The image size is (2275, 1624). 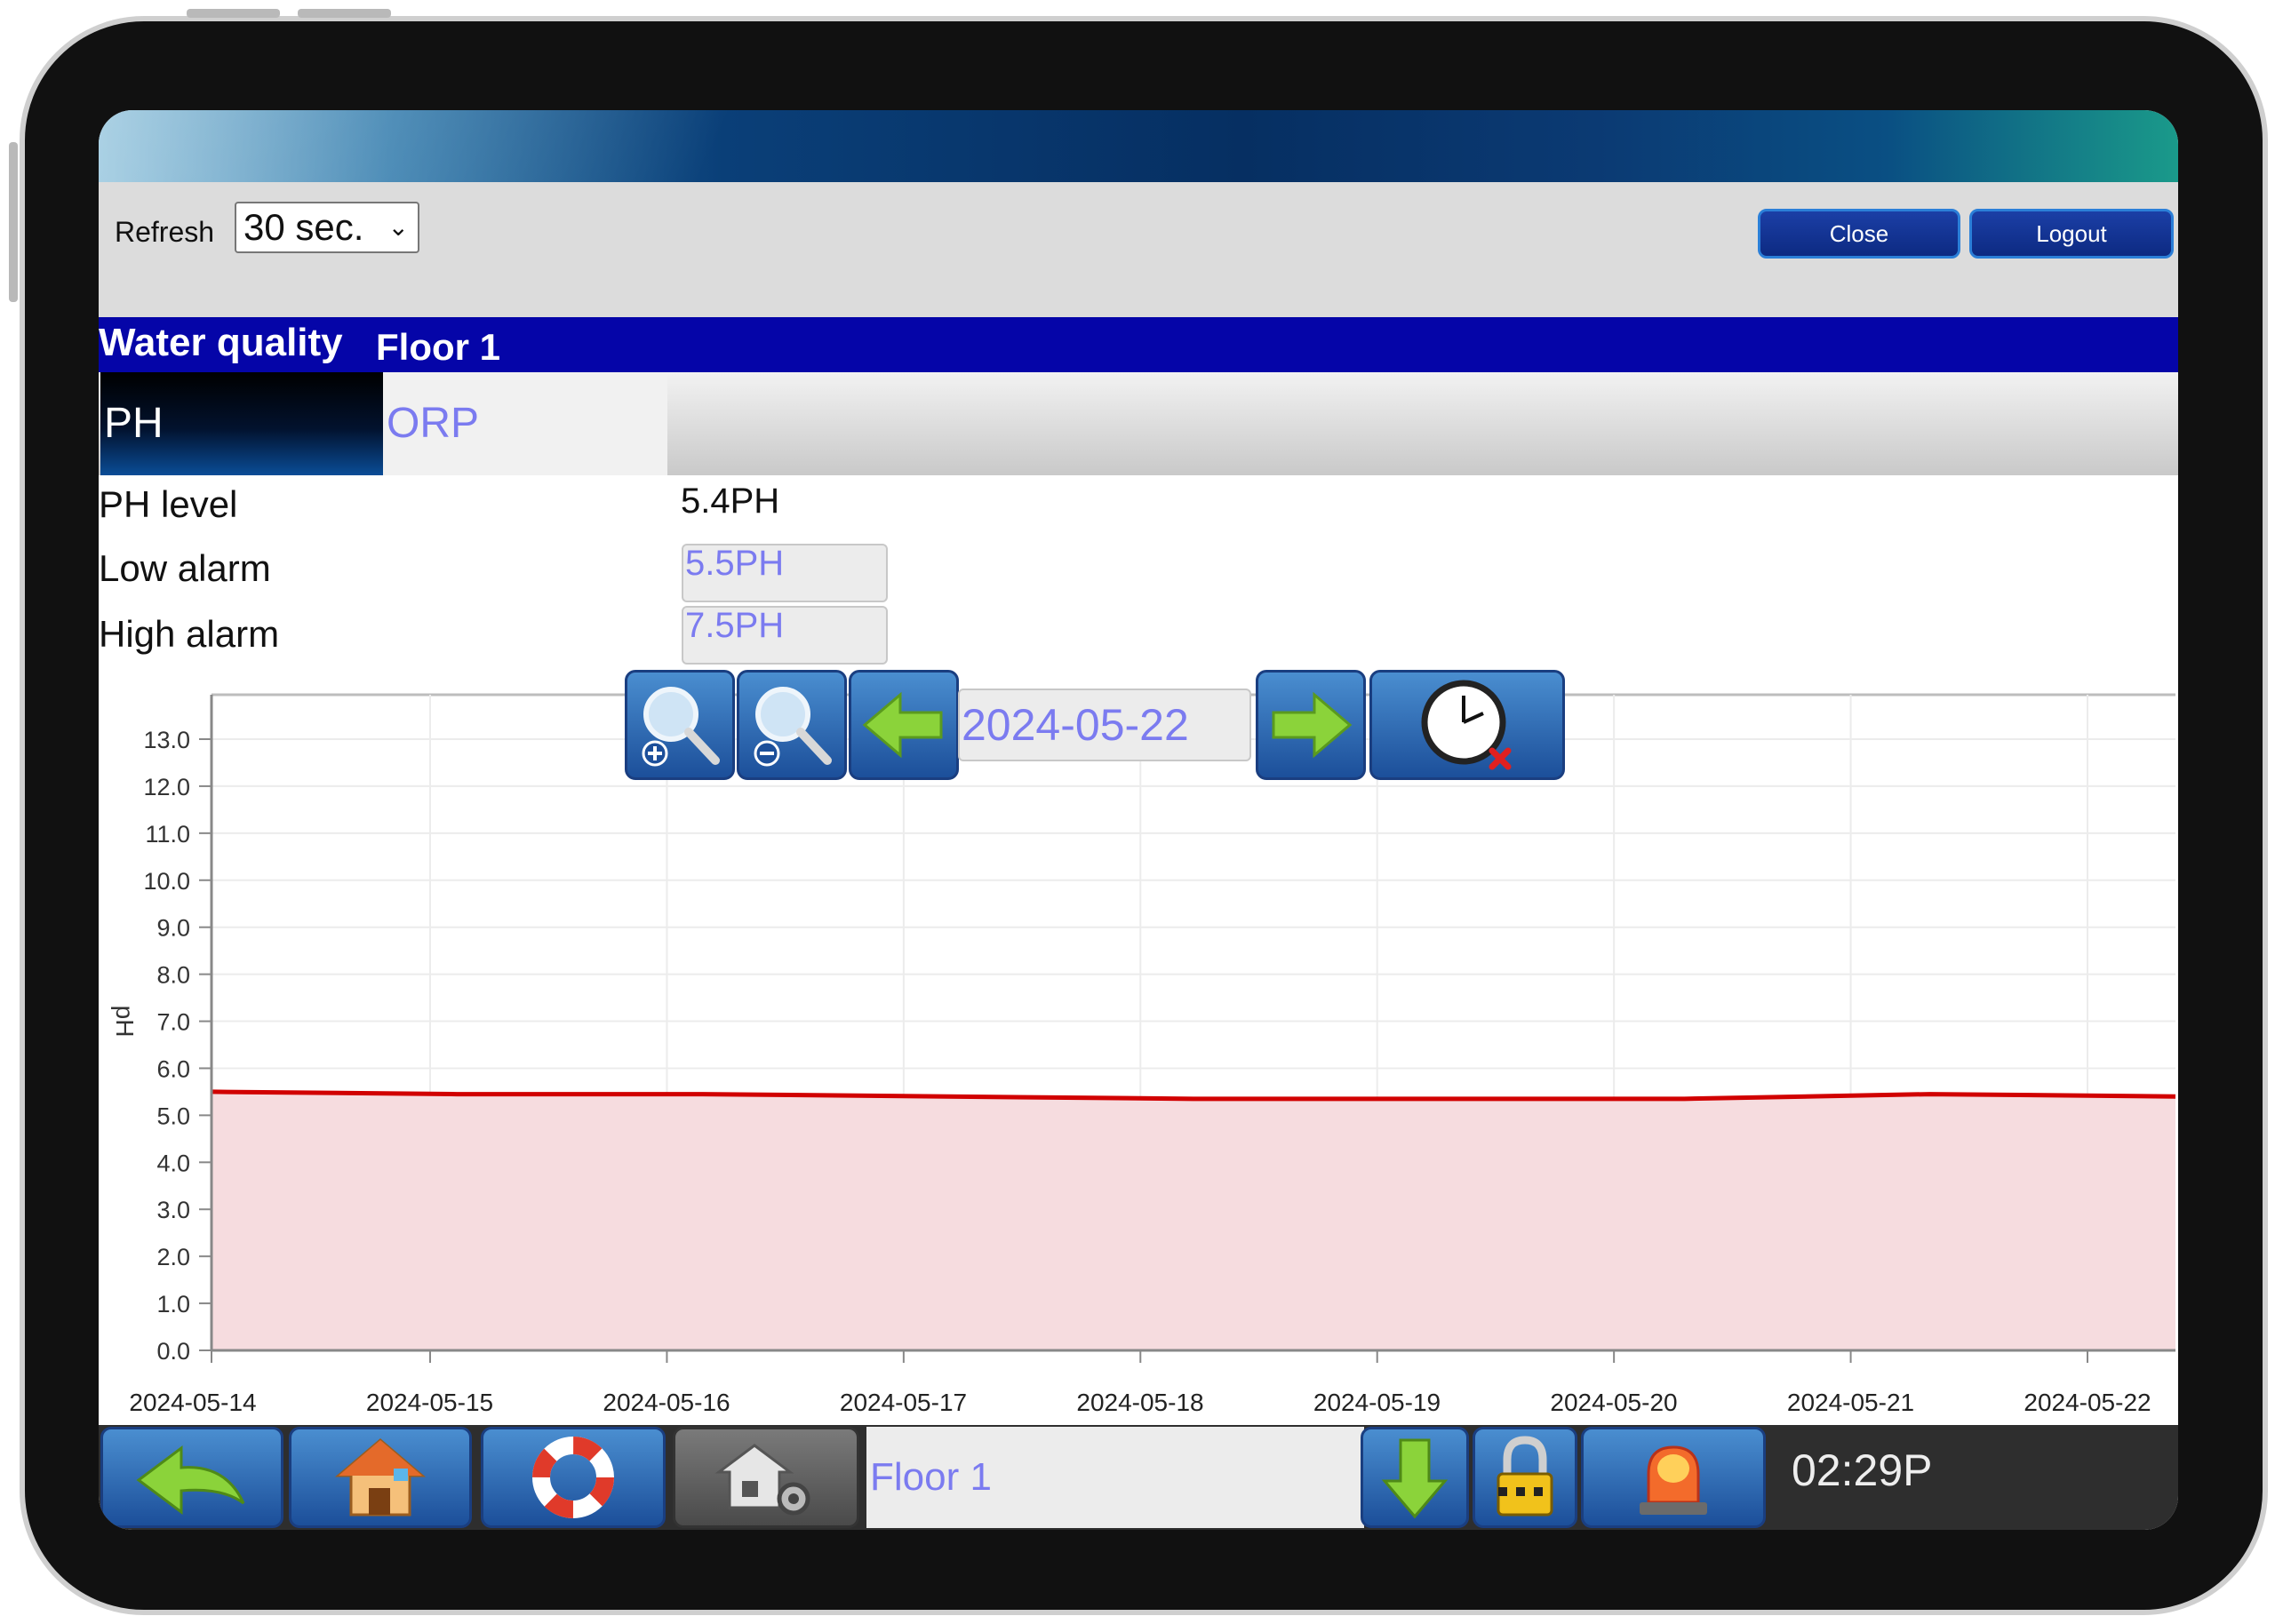 What do you see at coordinates (1138, 250) in the screenshot?
I see `toolbar: Refresh 30 sec. ⌄ Close Logout` at bounding box center [1138, 250].